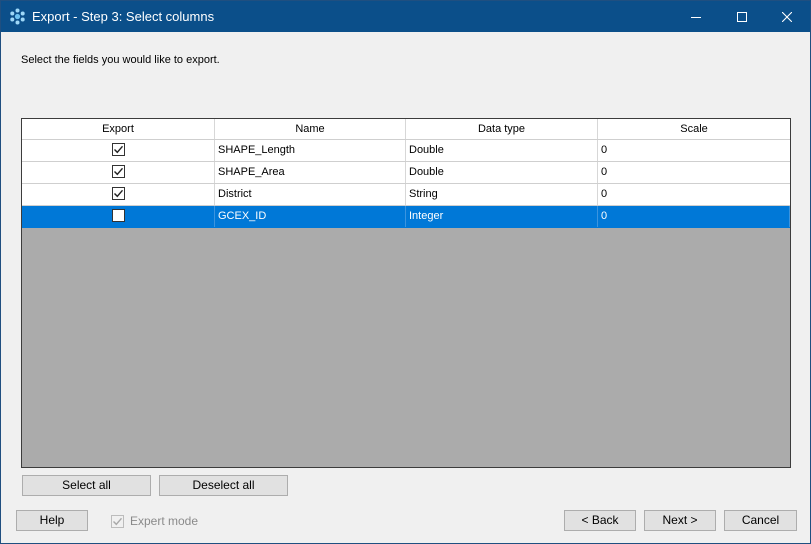 The width and height of the screenshot is (811, 544). I want to click on back-button: < Back, so click(600, 520).